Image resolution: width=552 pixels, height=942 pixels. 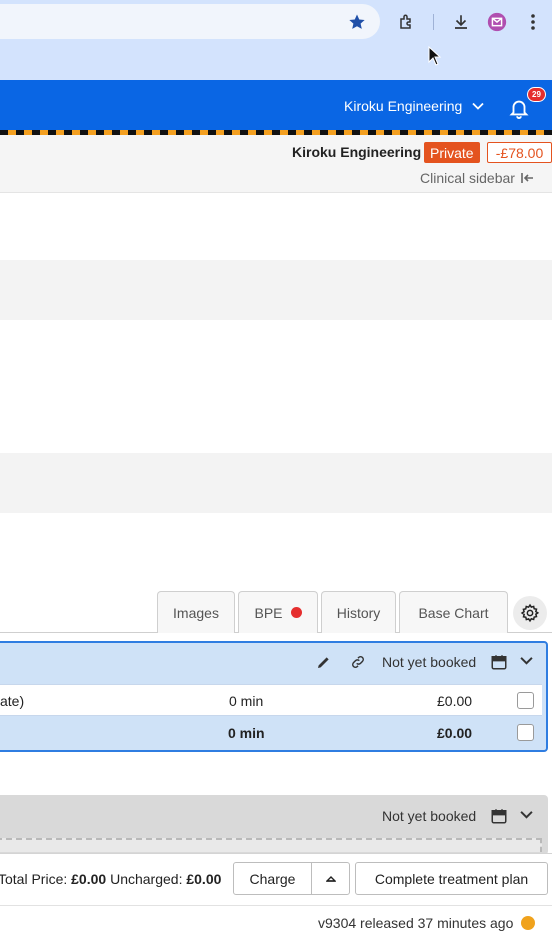 I want to click on tab-label: Images, so click(x=196, y=612).